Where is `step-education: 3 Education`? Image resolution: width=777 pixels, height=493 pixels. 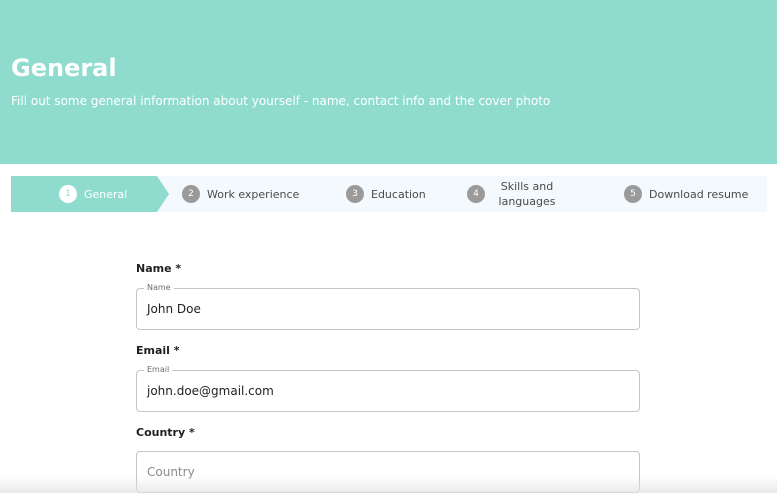 step-education: 3 Education is located at coordinates (386, 194).